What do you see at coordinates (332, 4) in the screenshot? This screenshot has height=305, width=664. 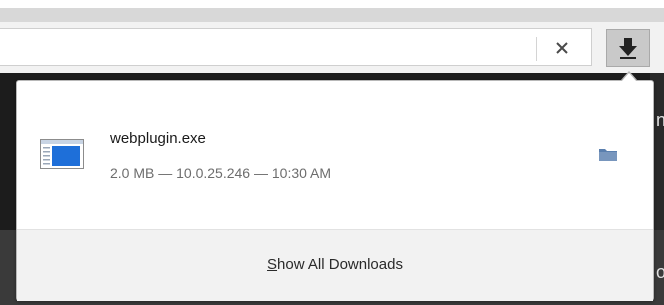 I see `window-top-edge` at bounding box center [332, 4].